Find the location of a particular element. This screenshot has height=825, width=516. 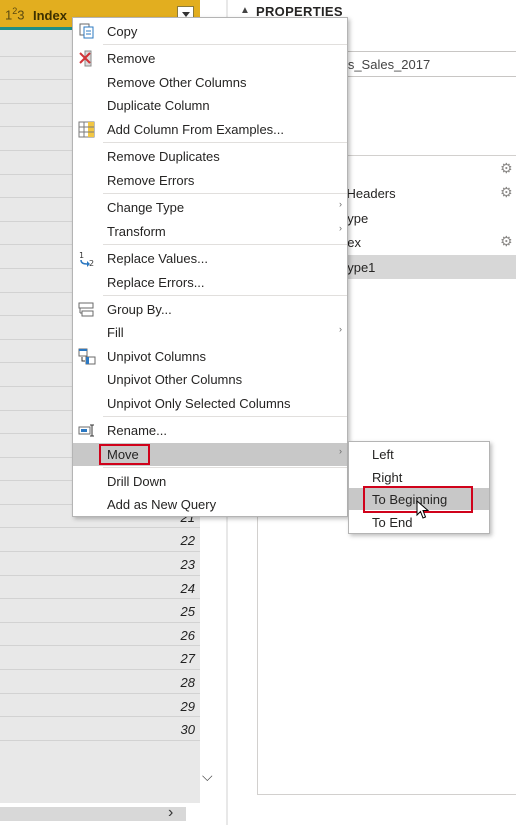

number-type-icon: 123 is located at coordinates (14, 14).